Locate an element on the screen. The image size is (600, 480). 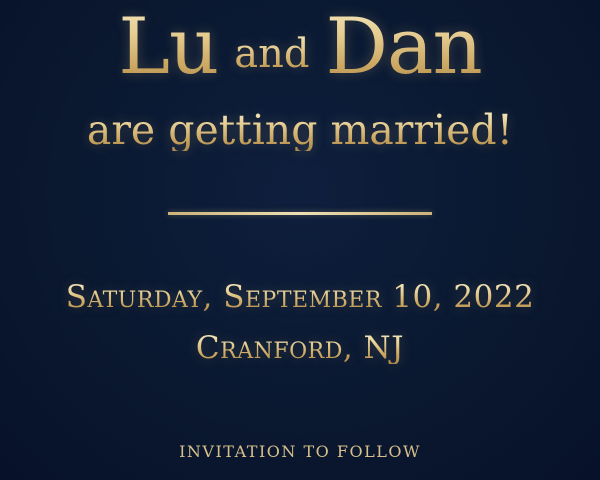
event-location: Cranford, NJ is located at coordinates (300, 348).